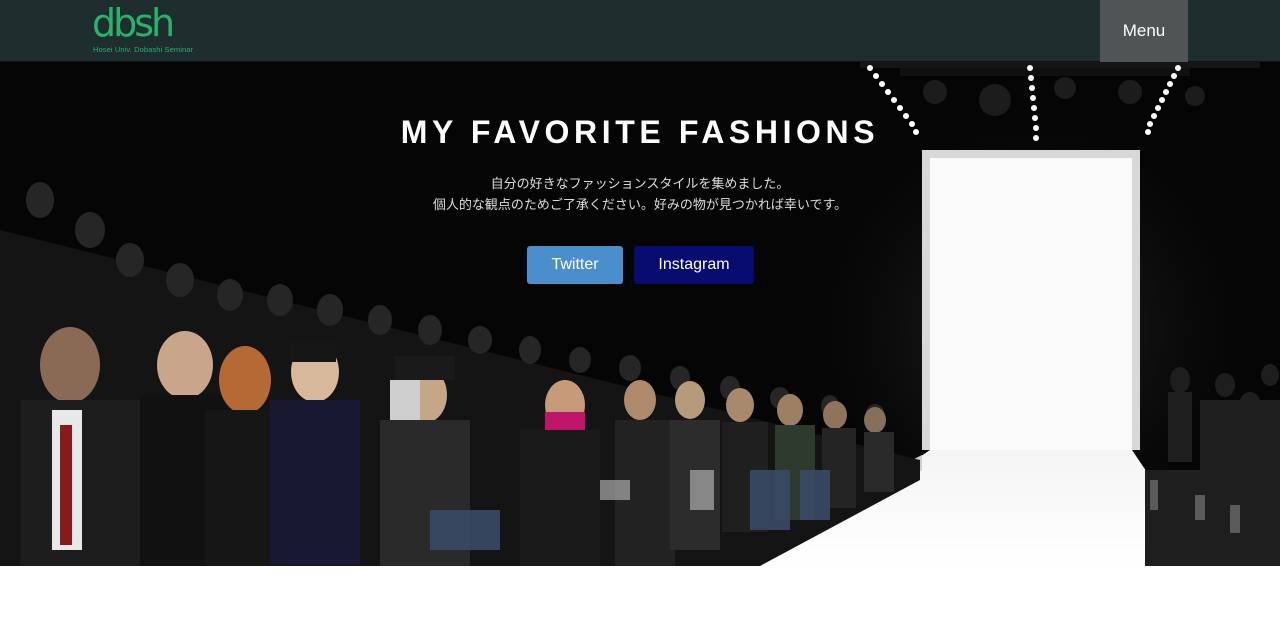 The height and width of the screenshot is (632, 1280). Describe the element at coordinates (640, 205) in the screenshot. I see `hero-lead-line-2: 個人的な観点のためご了承ください。好みの物が見つかれば幸いです。` at that location.